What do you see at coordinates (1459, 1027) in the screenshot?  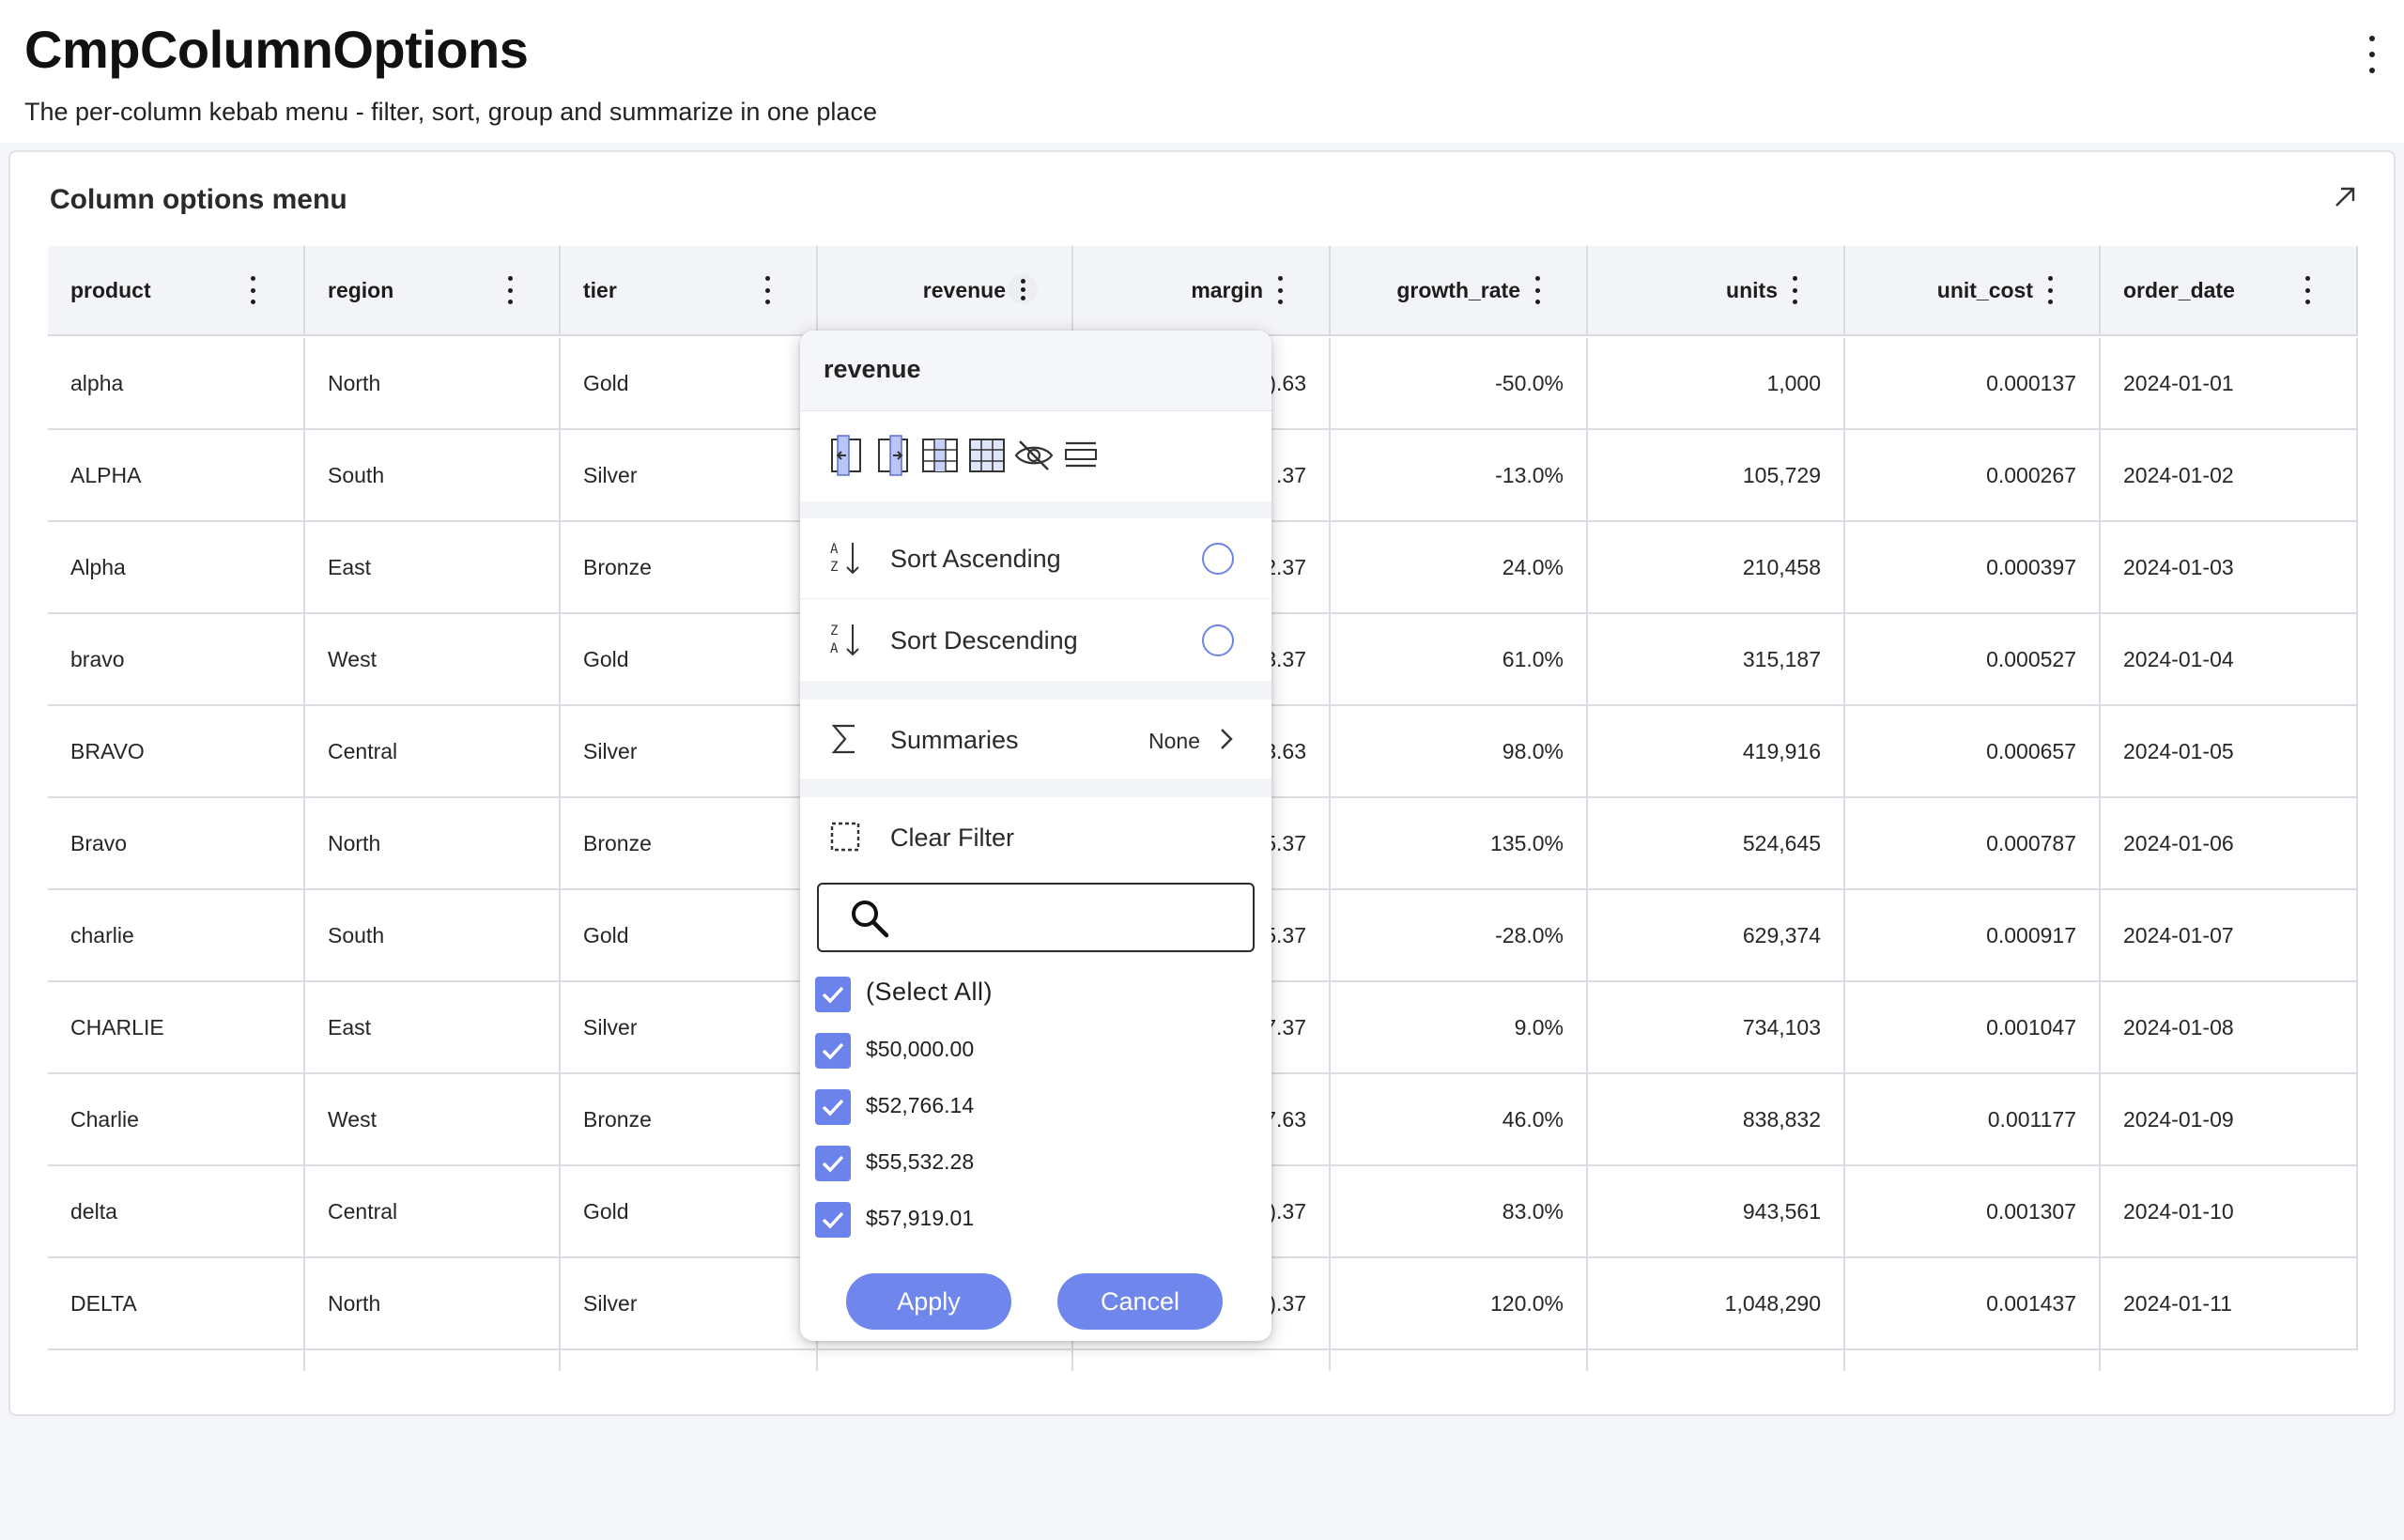 I see `cell-growth-rate: 9.0%` at bounding box center [1459, 1027].